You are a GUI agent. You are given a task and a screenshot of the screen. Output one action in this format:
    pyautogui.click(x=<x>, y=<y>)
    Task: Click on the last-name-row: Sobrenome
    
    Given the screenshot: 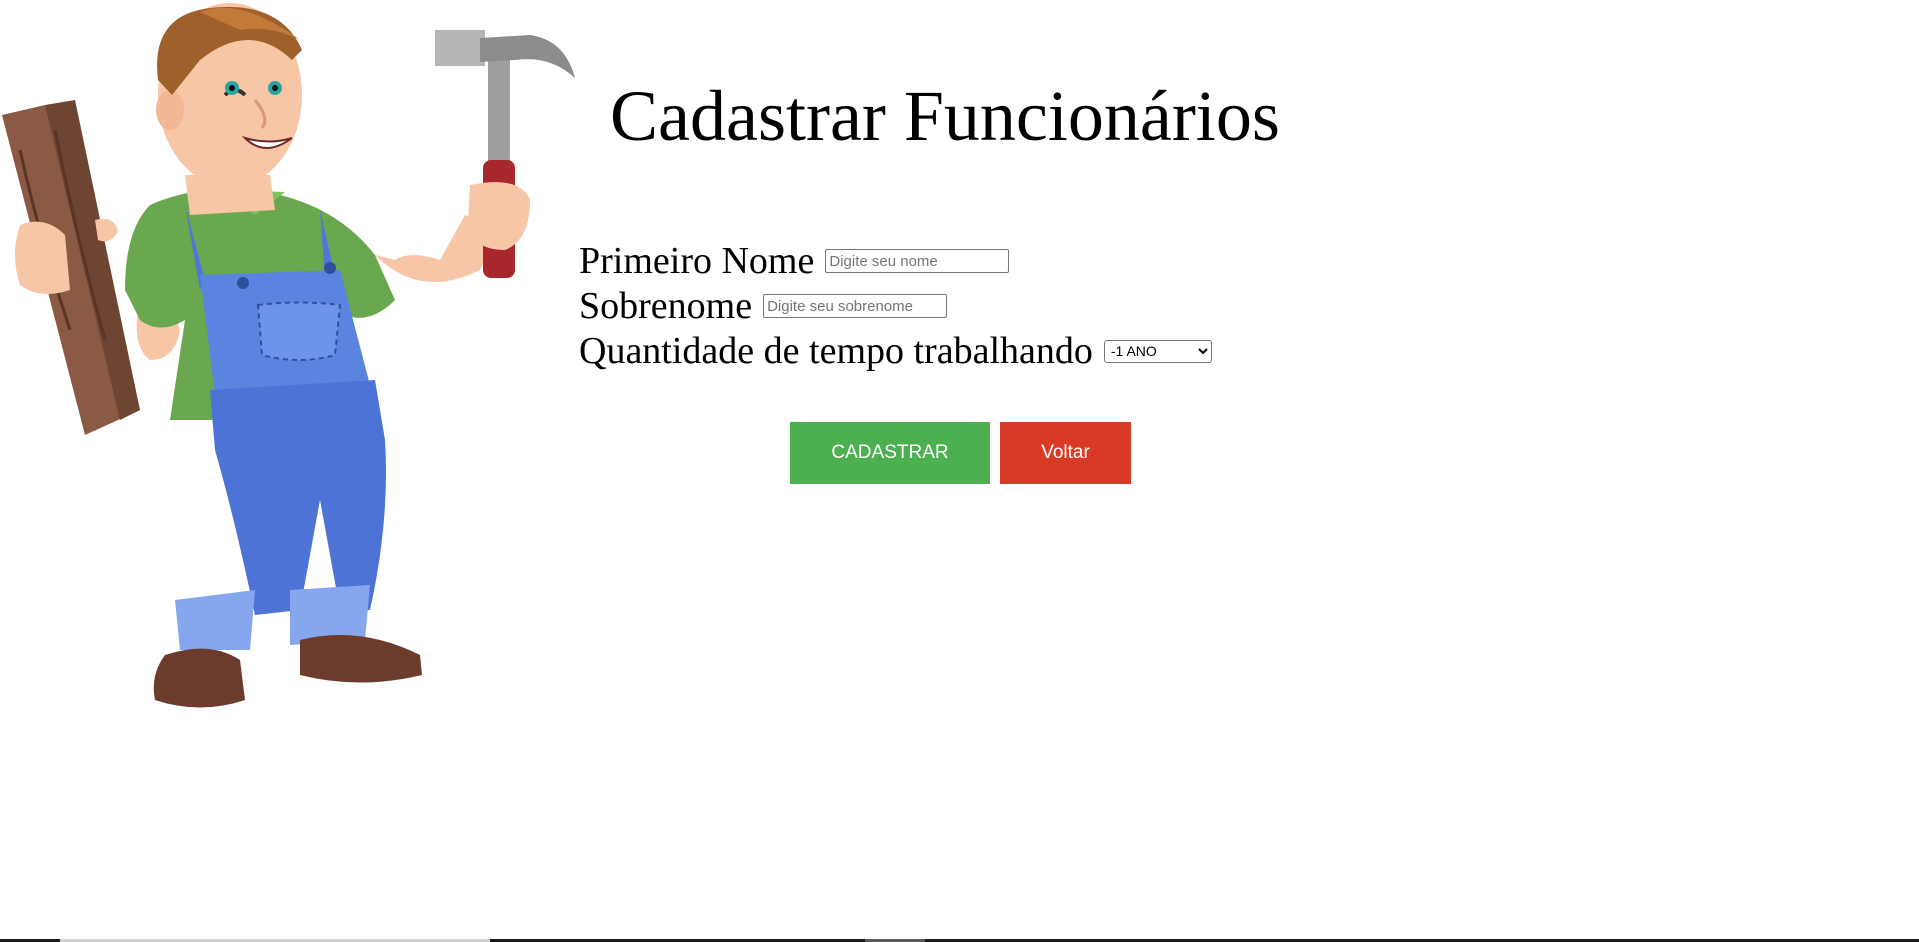 What is the action you would take?
    pyautogui.click(x=763, y=306)
    